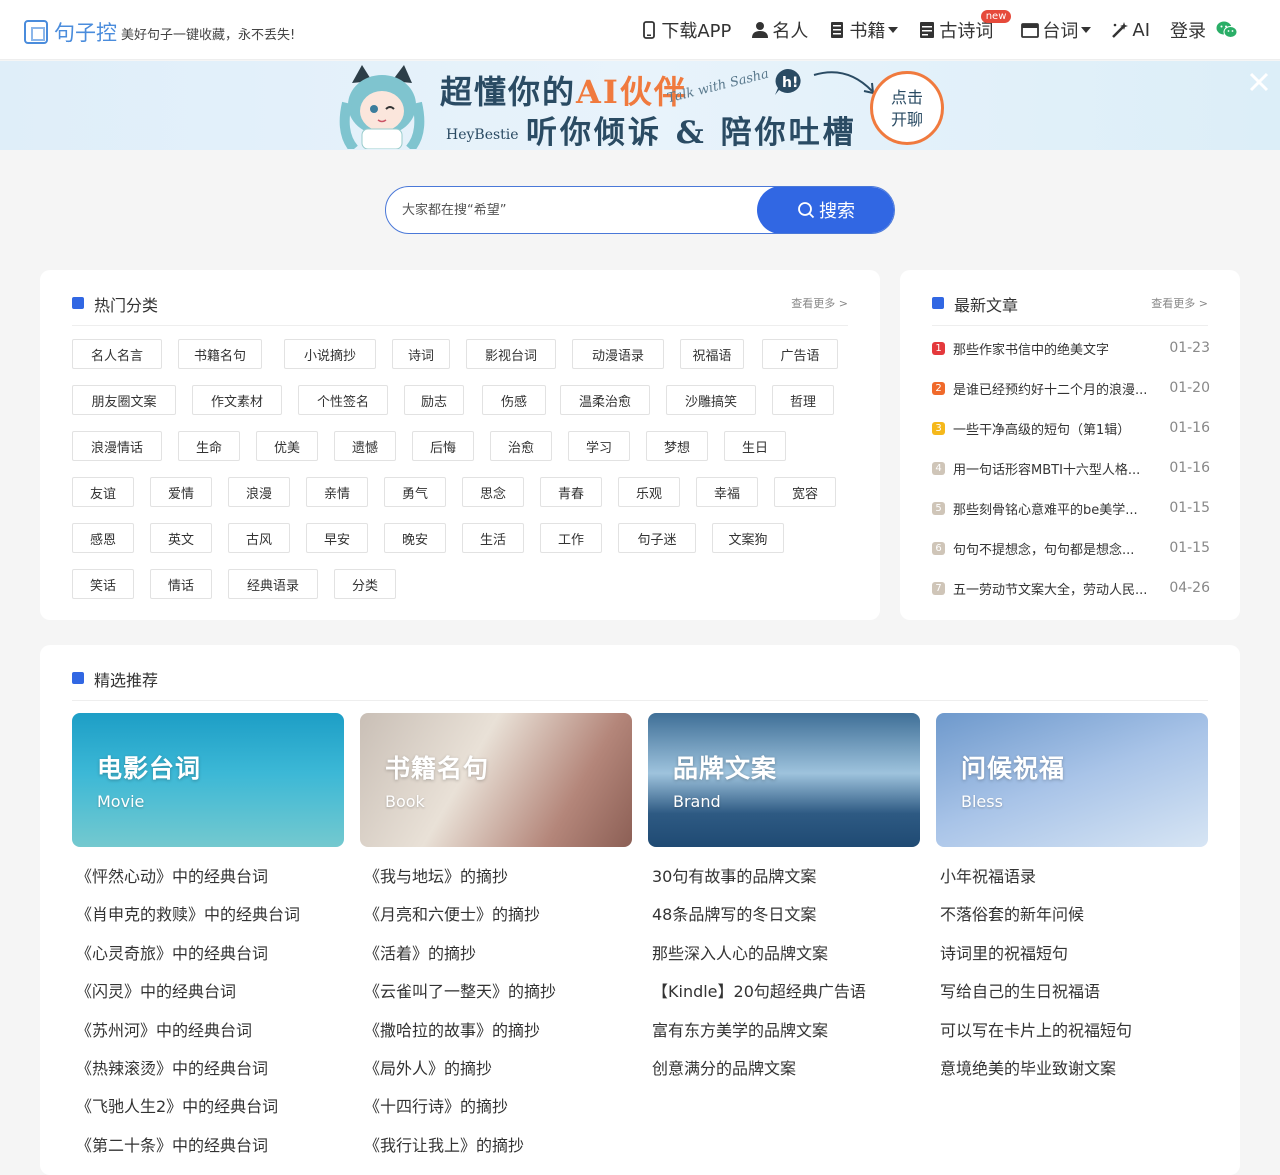 This screenshot has width=1280, height=1175. I want to click on featured-link: 【Kindle】20句超经典广告语, so click(759, 990).